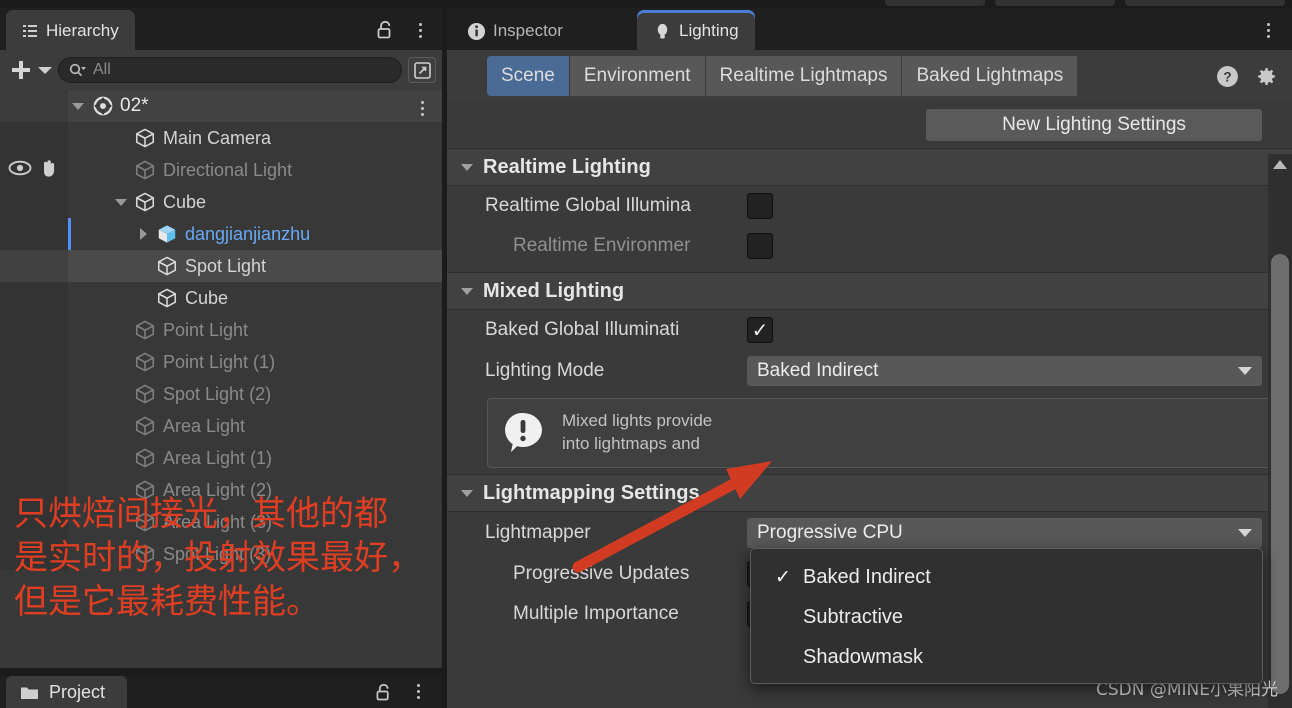 Image resolution: width=1292 pixels, height=708 pixels. I want to click on lightbulb-icon, so click(662, 31).